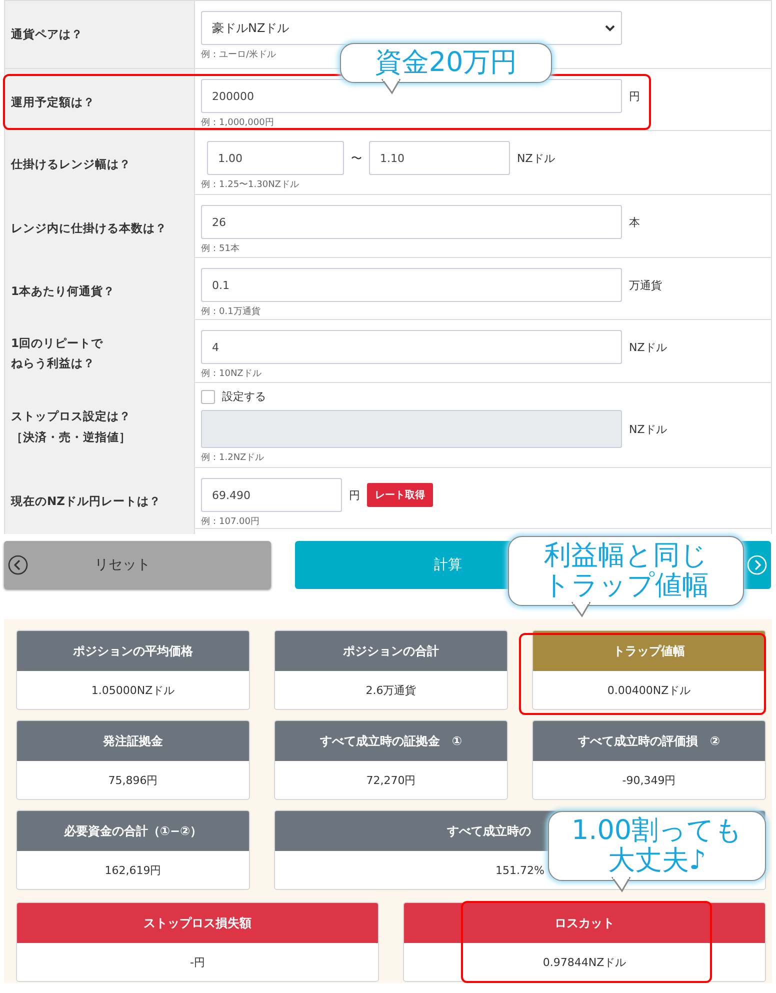 This screenshot has height=993, width=776. What do you see at coordinates (391, 690) in the screenshot?
I see `card-value: 2.6万通貨` at bounding box center [391, 690].